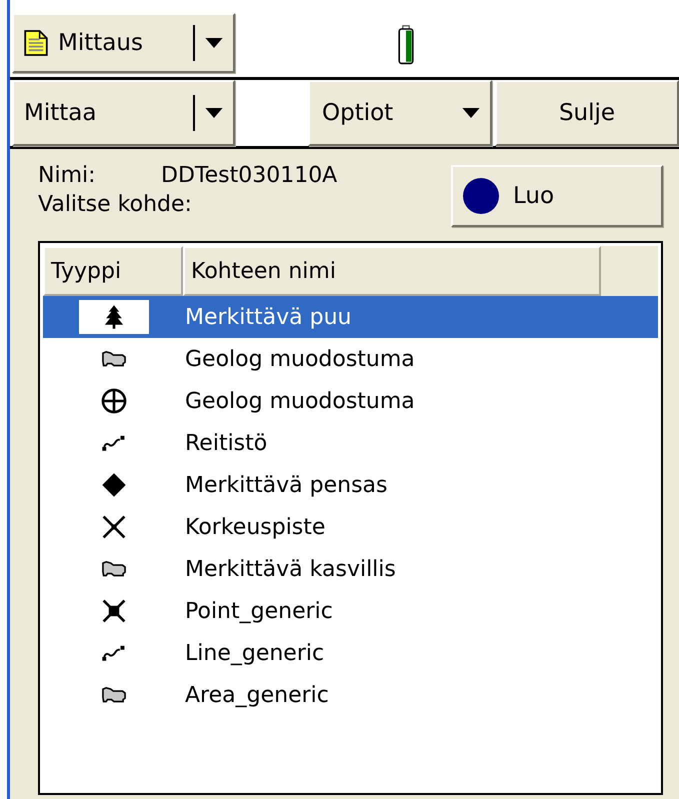 The height and width of the screenshot is (799, 679). I want to click on diamond-icon, so click(114, 485).